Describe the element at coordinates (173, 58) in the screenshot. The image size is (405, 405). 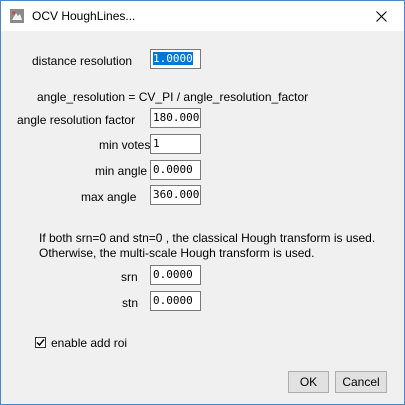
I see `distance-resolution-value: 1.0000` at that location.